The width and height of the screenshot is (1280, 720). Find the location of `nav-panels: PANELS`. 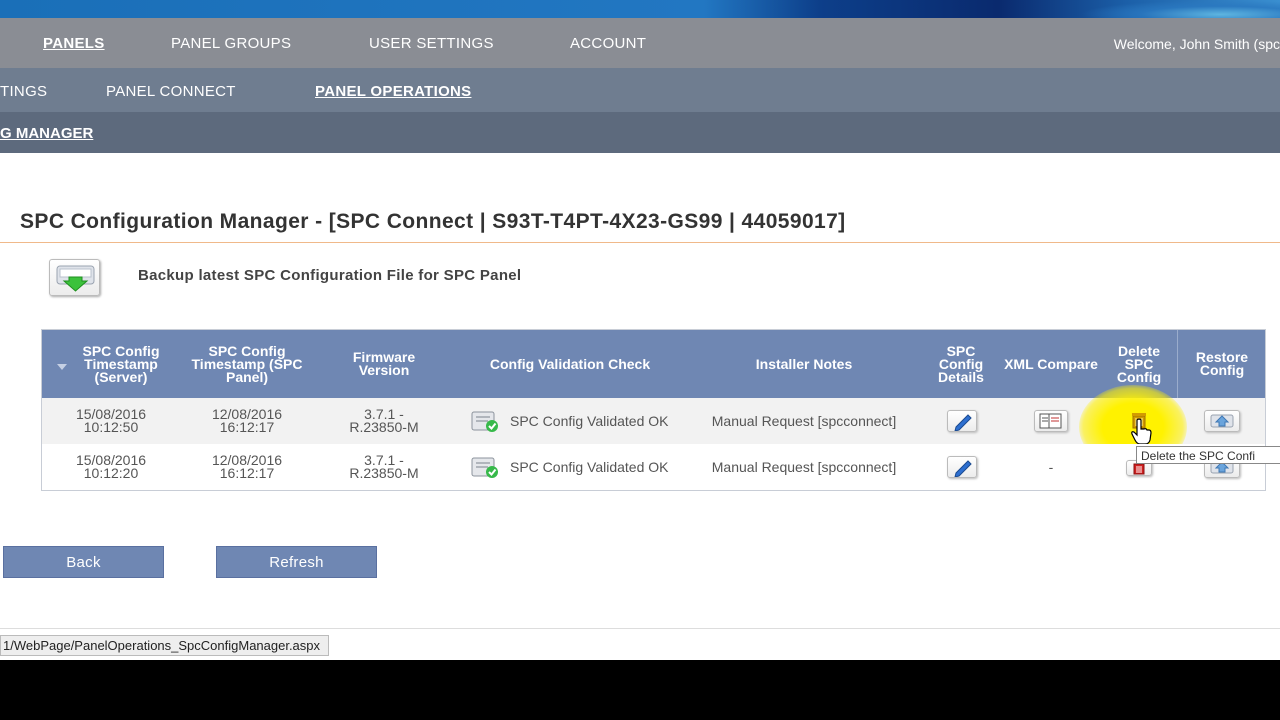

nav-panels: PANELS is located at coordinates (74, 43).